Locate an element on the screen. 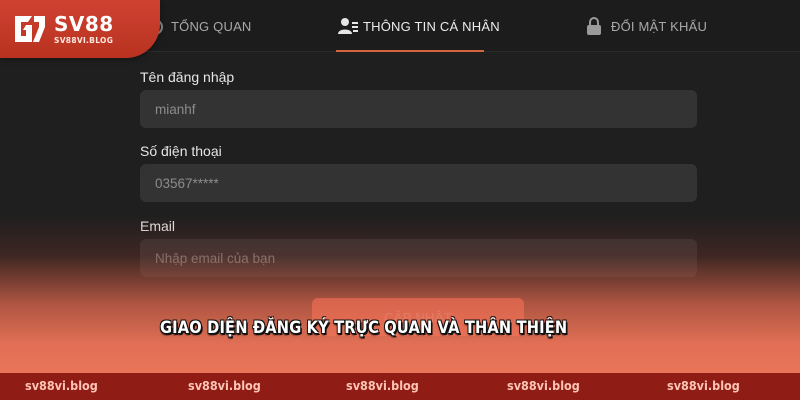 The width and height of the screenshot is (800, 400). tab-change-password: ĐỔI MẬT KHẨU is located at coordinates (646, 26).